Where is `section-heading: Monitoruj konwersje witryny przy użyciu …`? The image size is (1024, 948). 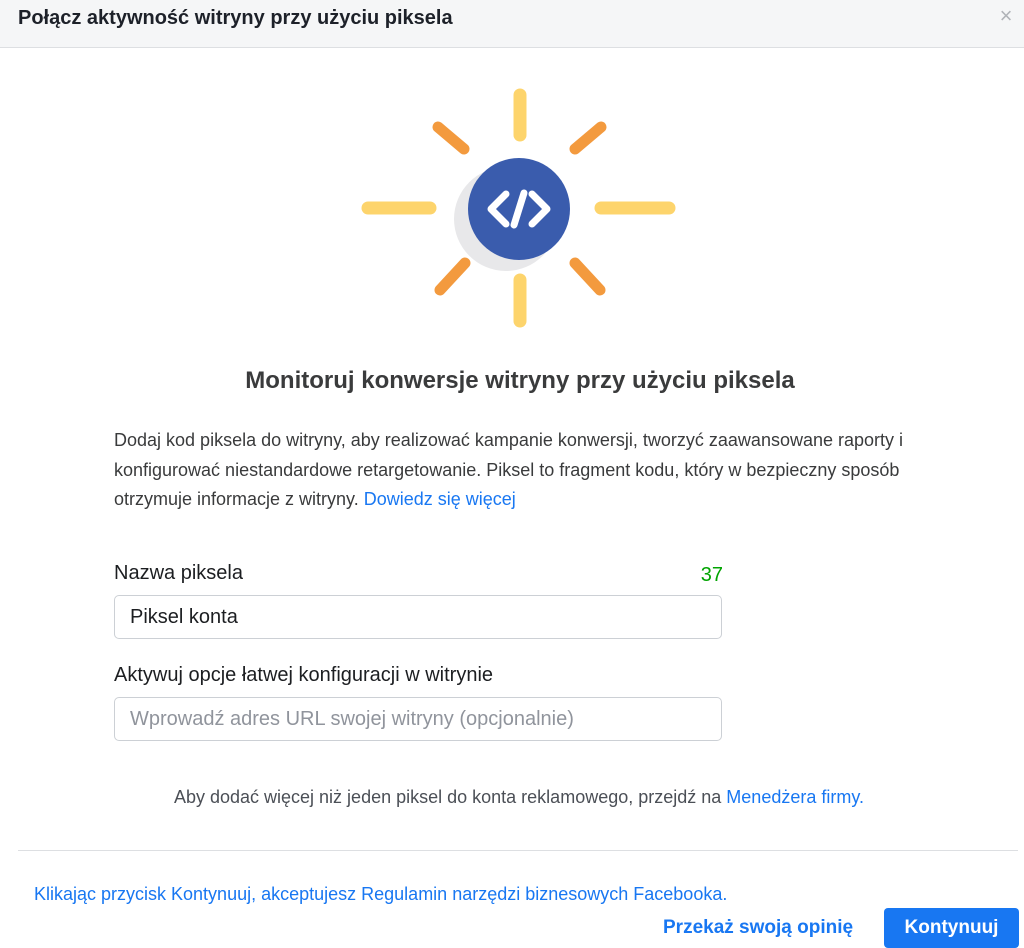
section-heading: Monitoruj konwersje witryny przy użyciu … is located at coordinates (520, 380).